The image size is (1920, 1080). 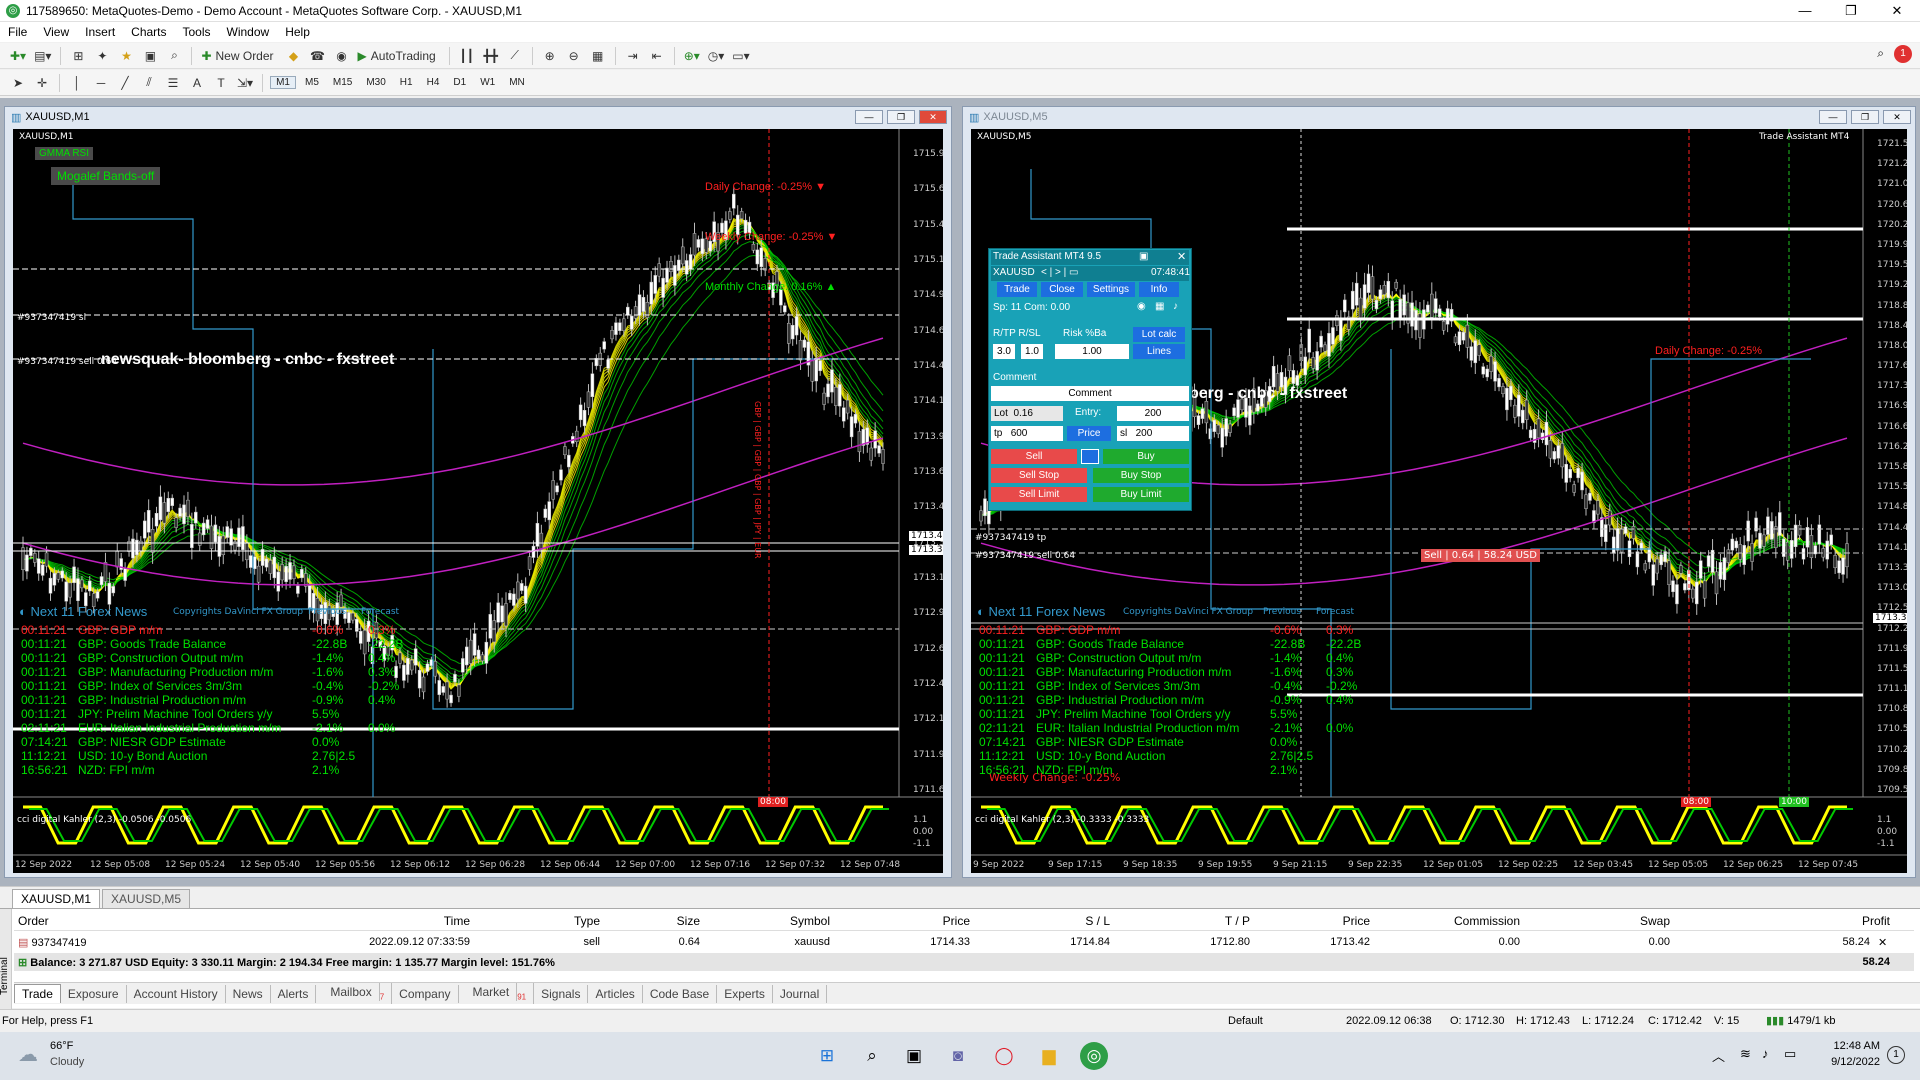 I want to click on timeframe-m30: M30, so click(x=375, y=82).